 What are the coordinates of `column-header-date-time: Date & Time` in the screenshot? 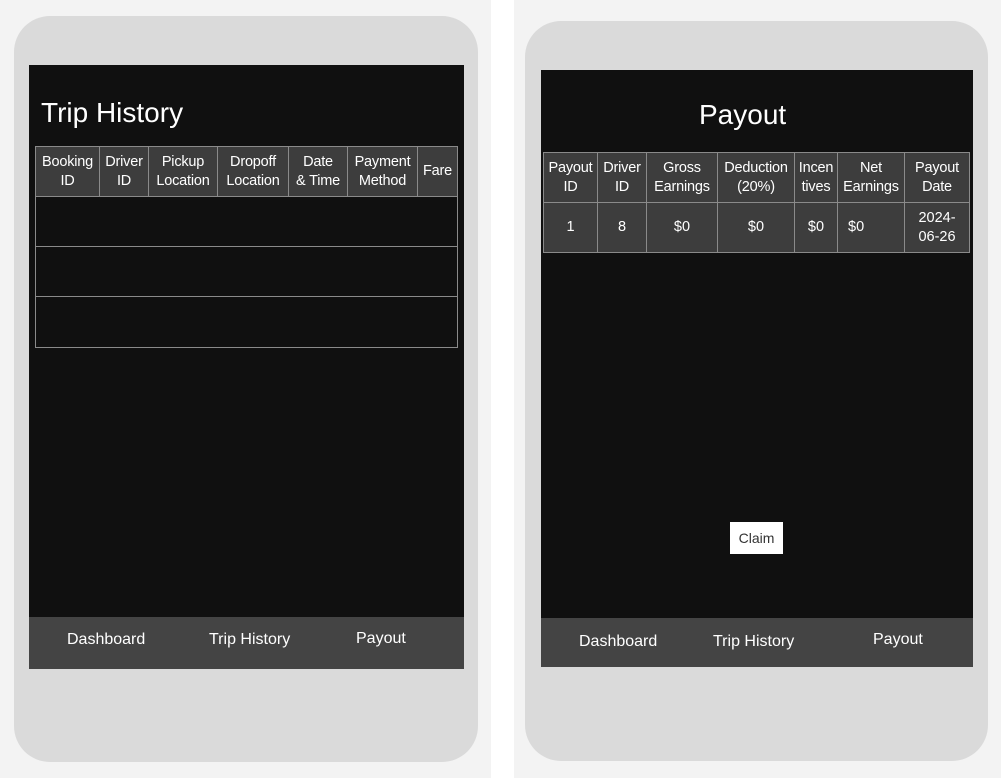 It's located at (318, 171).